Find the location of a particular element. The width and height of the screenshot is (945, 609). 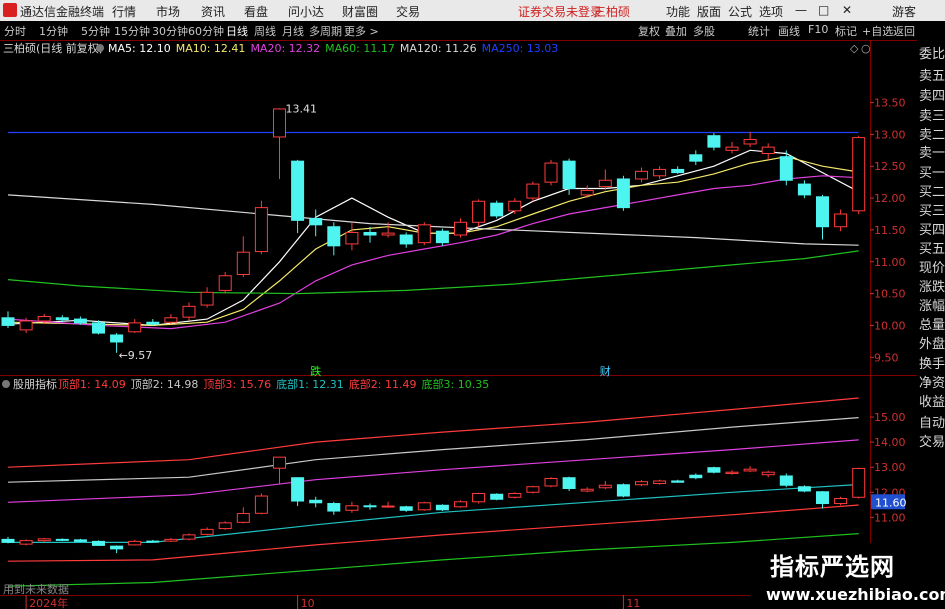

period-5min: 5分钟 is located at coordinates (95, 31).